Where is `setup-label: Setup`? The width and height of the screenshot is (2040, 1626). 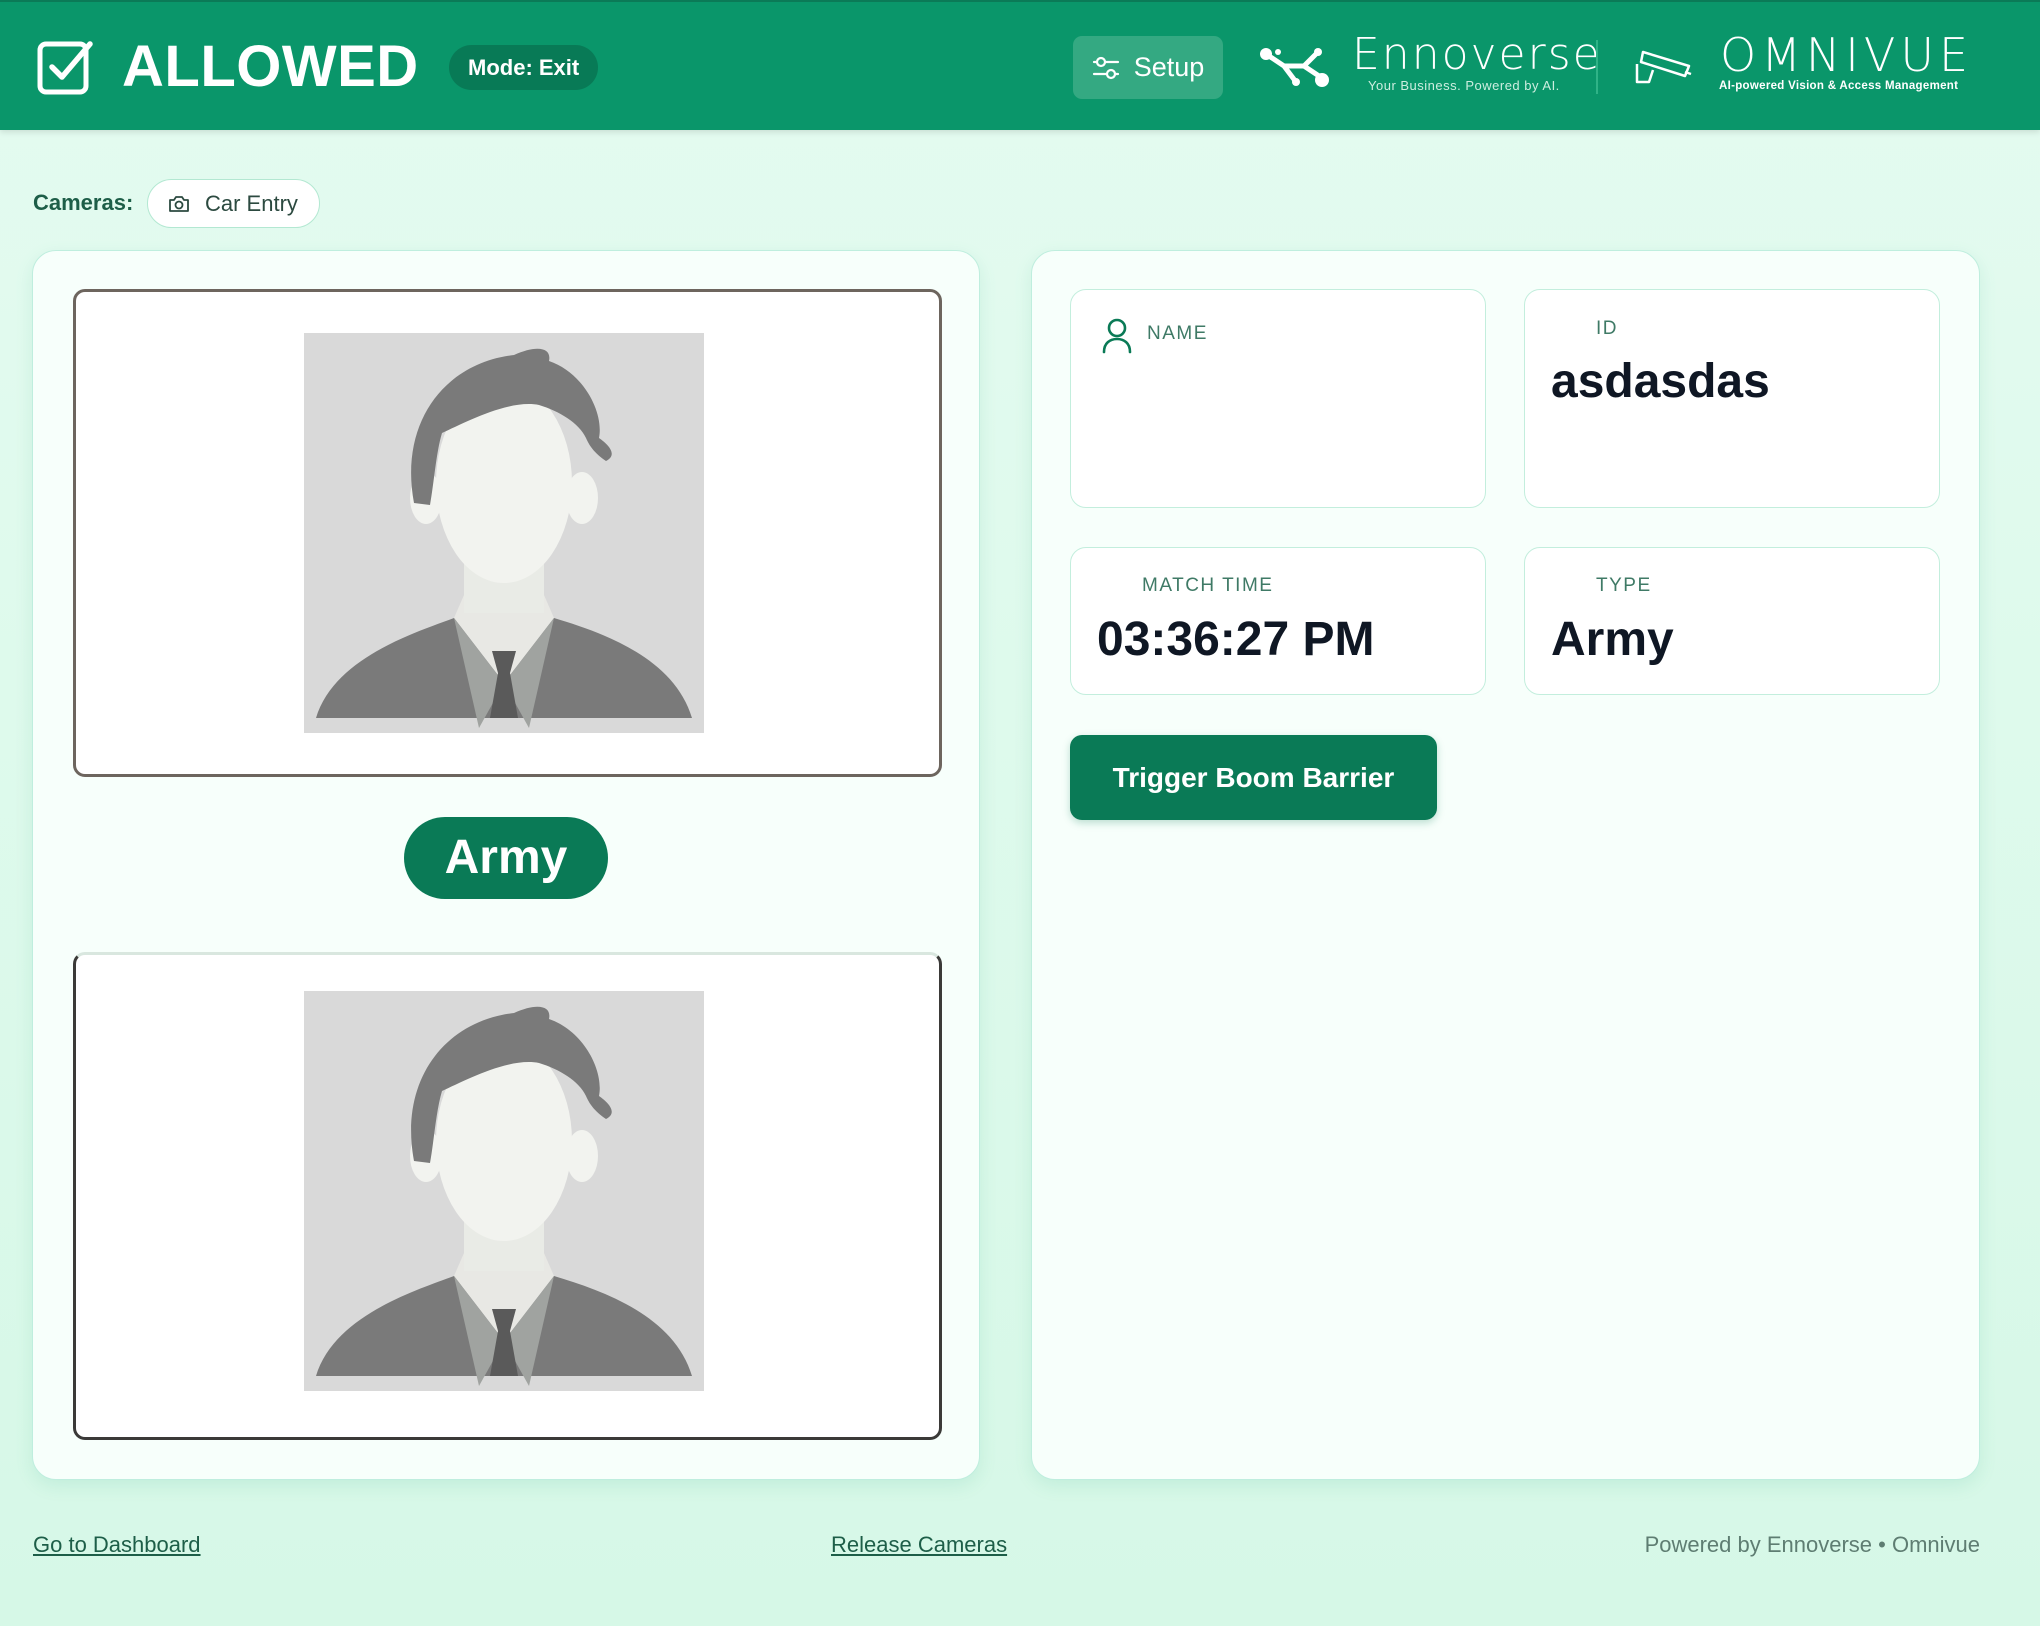
setup-label: Setup is located at coordinates (1169, 67).